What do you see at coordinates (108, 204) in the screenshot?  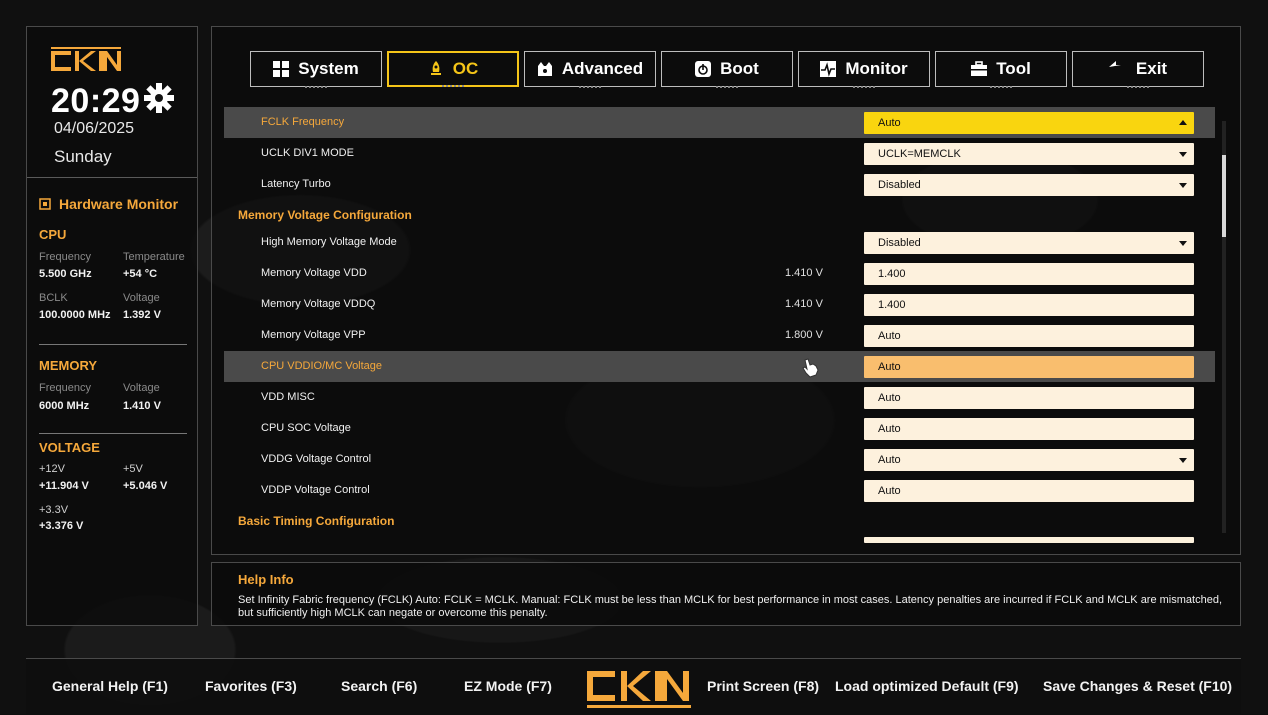 I see `hardware-monitor-title: Hardware Monitor` at bounding box center [108, 204].